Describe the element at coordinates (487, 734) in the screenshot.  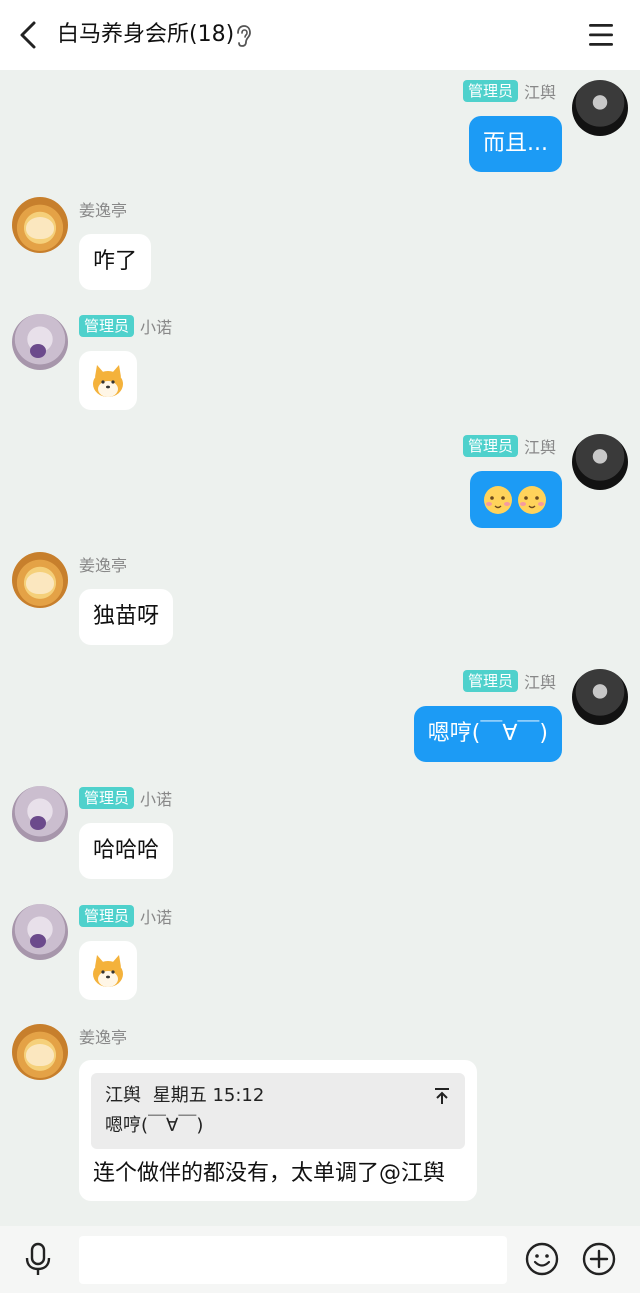
I see `message-bubble: 嗯哼(￣∀￣)` at that location.